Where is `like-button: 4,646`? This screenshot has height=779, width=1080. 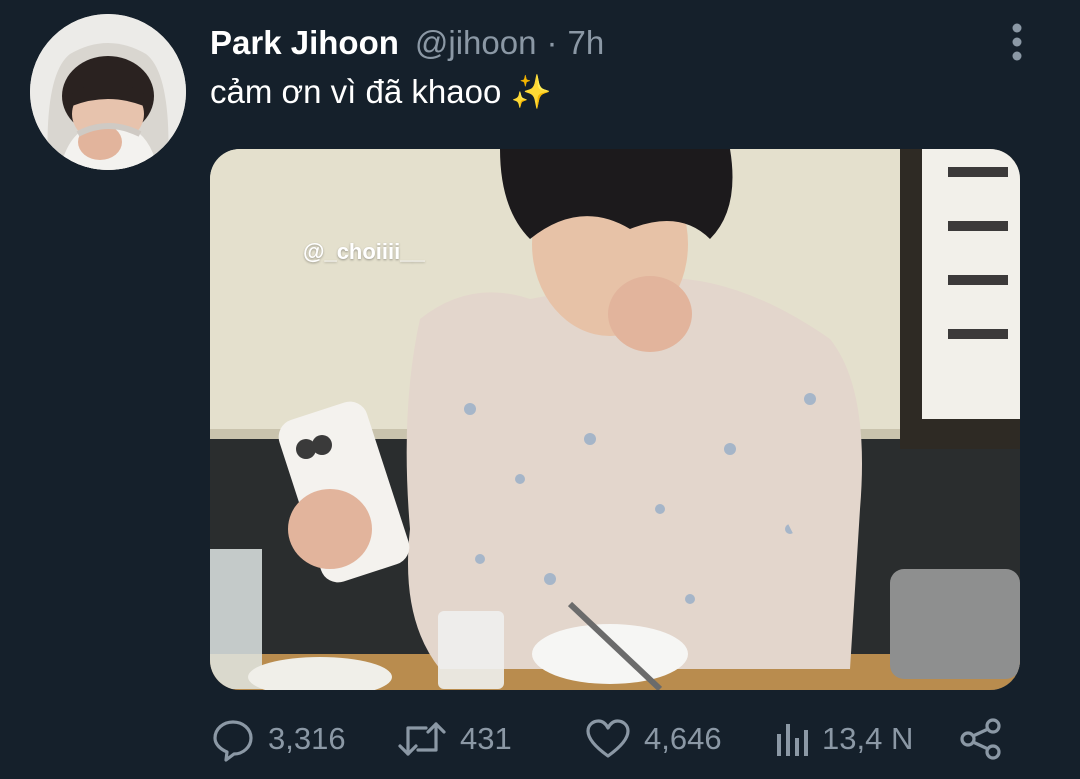
like-button: 4,646 is located at coordinates (653, 739).